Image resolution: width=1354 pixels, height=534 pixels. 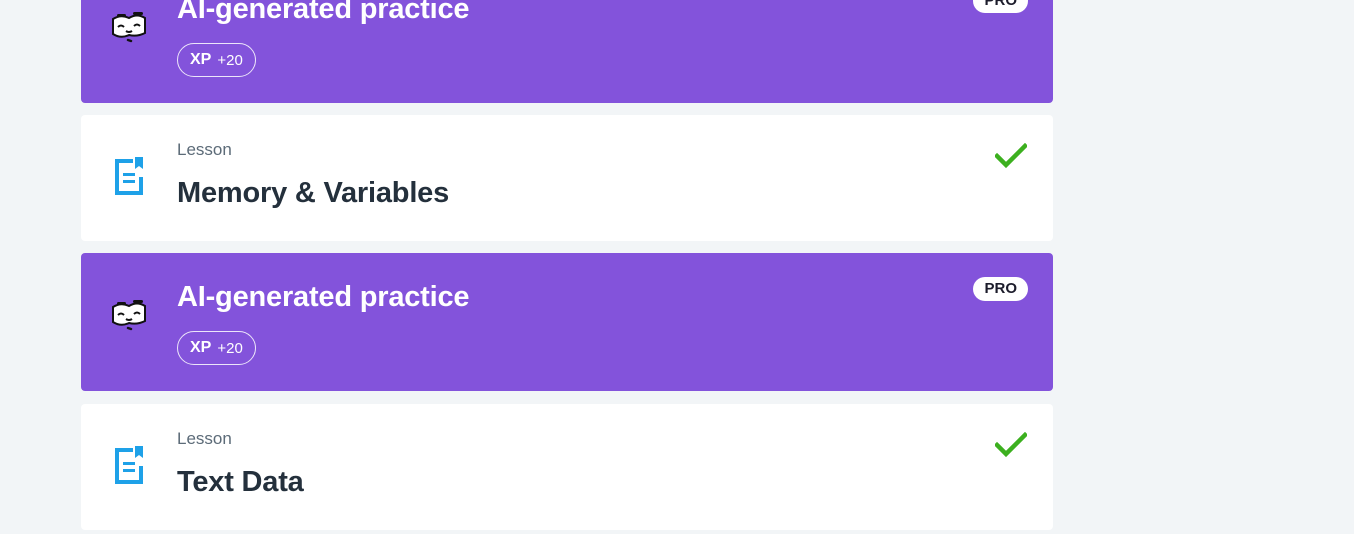 What do you see at coordinates (240, 482) in the screenshot?
I see `lesson-title: Text Data` at bounding box center [240, 482].